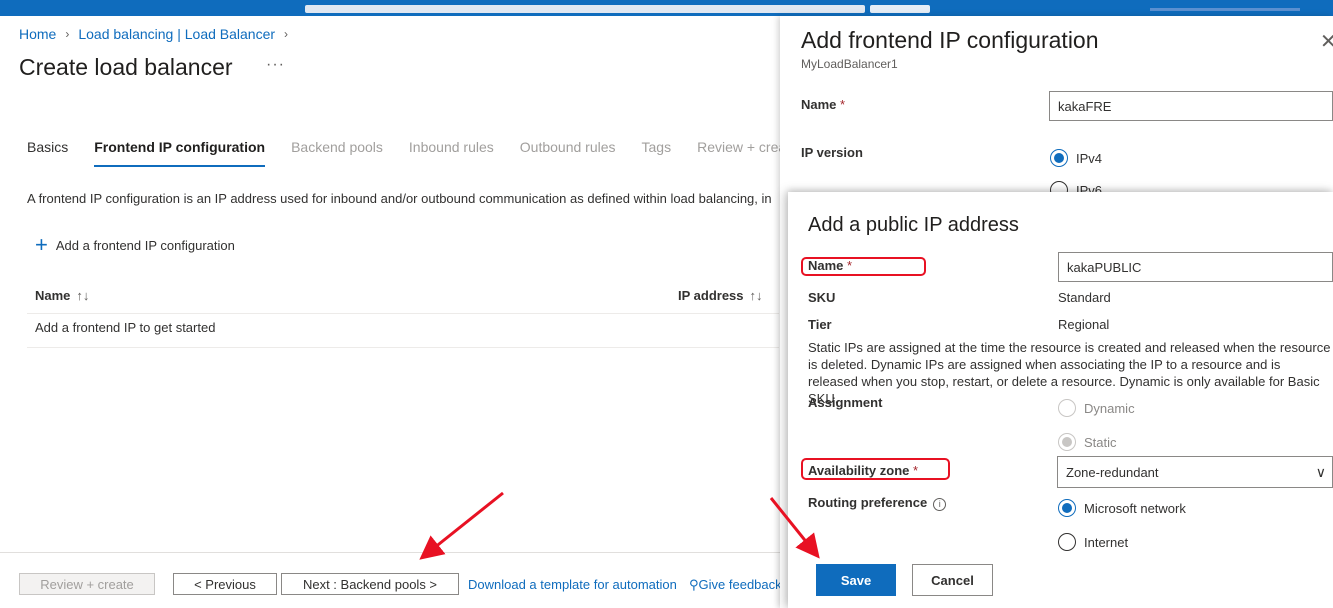 This screenshot has height=608, width=1333. I want to click on annotation-arrows, so click(619, 525).